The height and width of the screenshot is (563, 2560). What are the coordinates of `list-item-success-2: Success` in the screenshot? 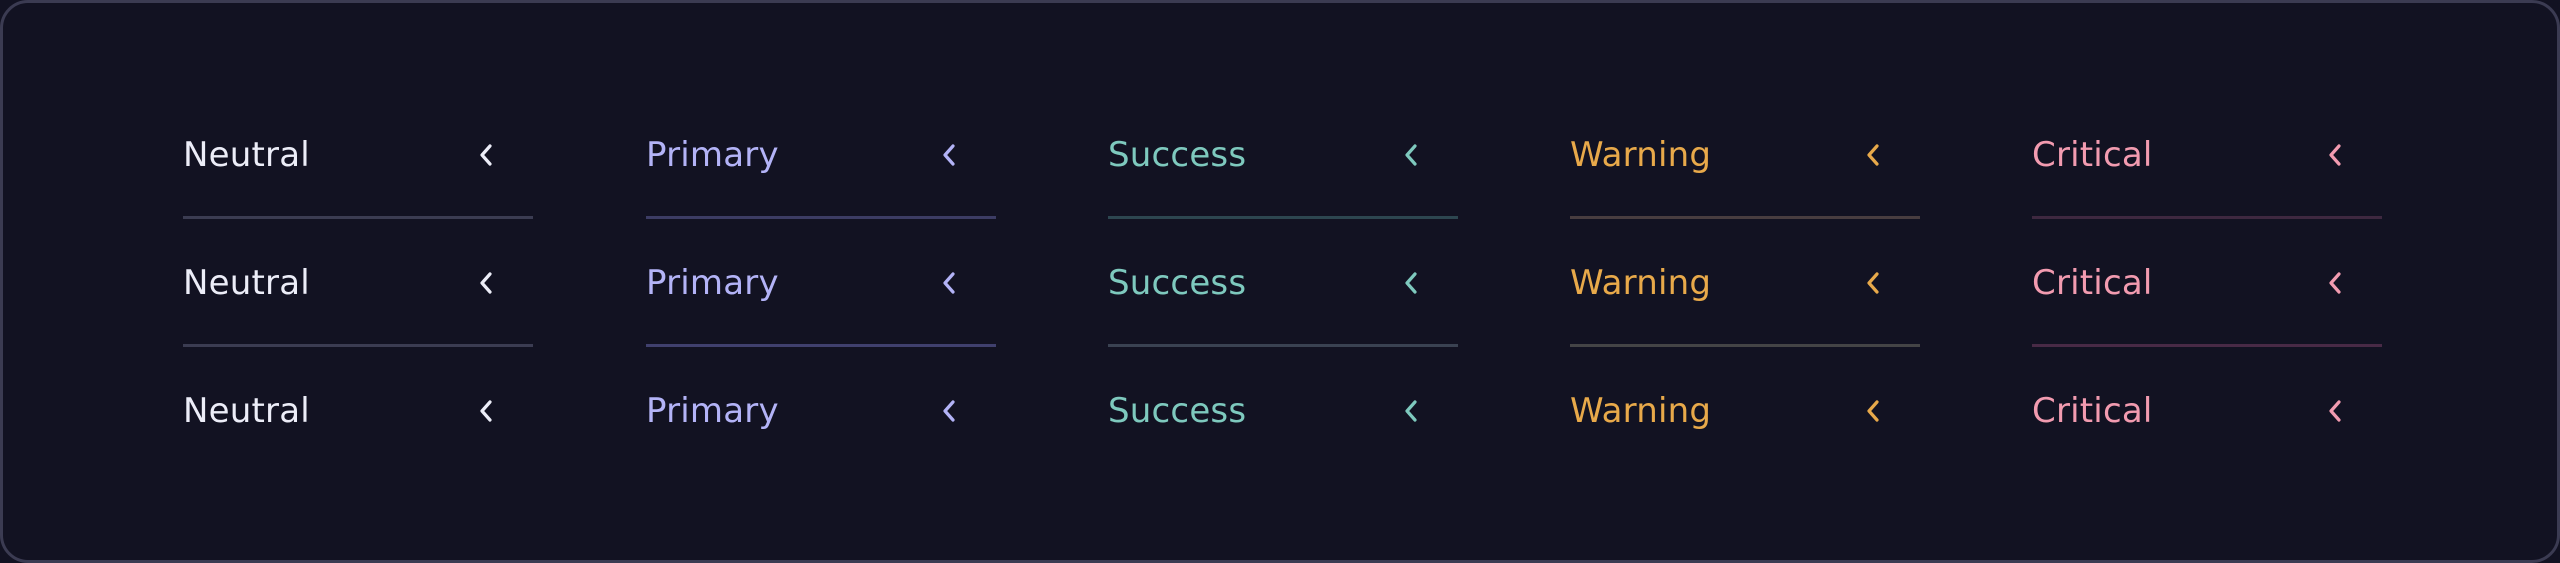 It's located at (1283, 283).